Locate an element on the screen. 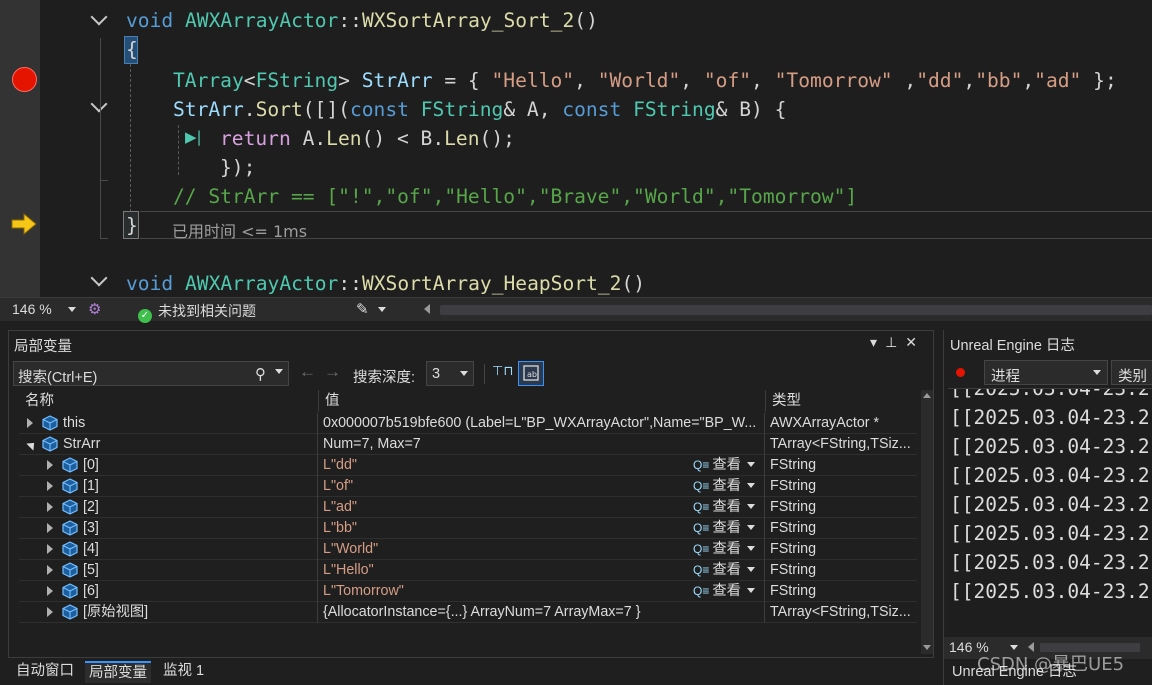 The width and height of the screenshot is (1152, 685). breakpoint-gutter is located at coordinates (20, 148).